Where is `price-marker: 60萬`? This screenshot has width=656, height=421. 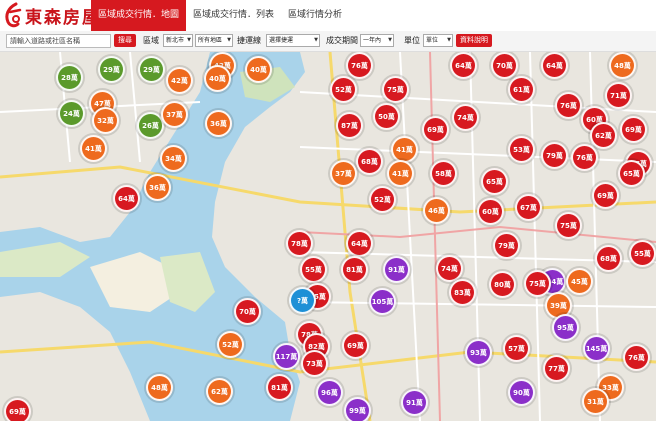 price-marker: 60萬 is located at coordinates (490, 211).